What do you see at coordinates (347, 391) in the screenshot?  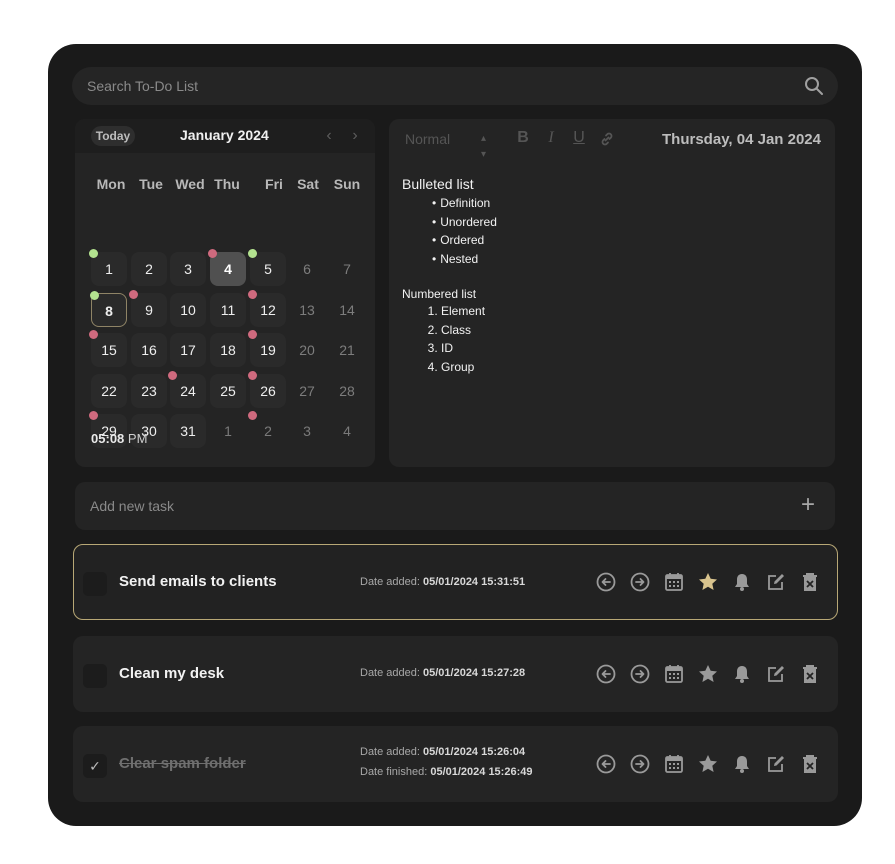 I see `calendar-day: 28` at bounding box center [347, 391].